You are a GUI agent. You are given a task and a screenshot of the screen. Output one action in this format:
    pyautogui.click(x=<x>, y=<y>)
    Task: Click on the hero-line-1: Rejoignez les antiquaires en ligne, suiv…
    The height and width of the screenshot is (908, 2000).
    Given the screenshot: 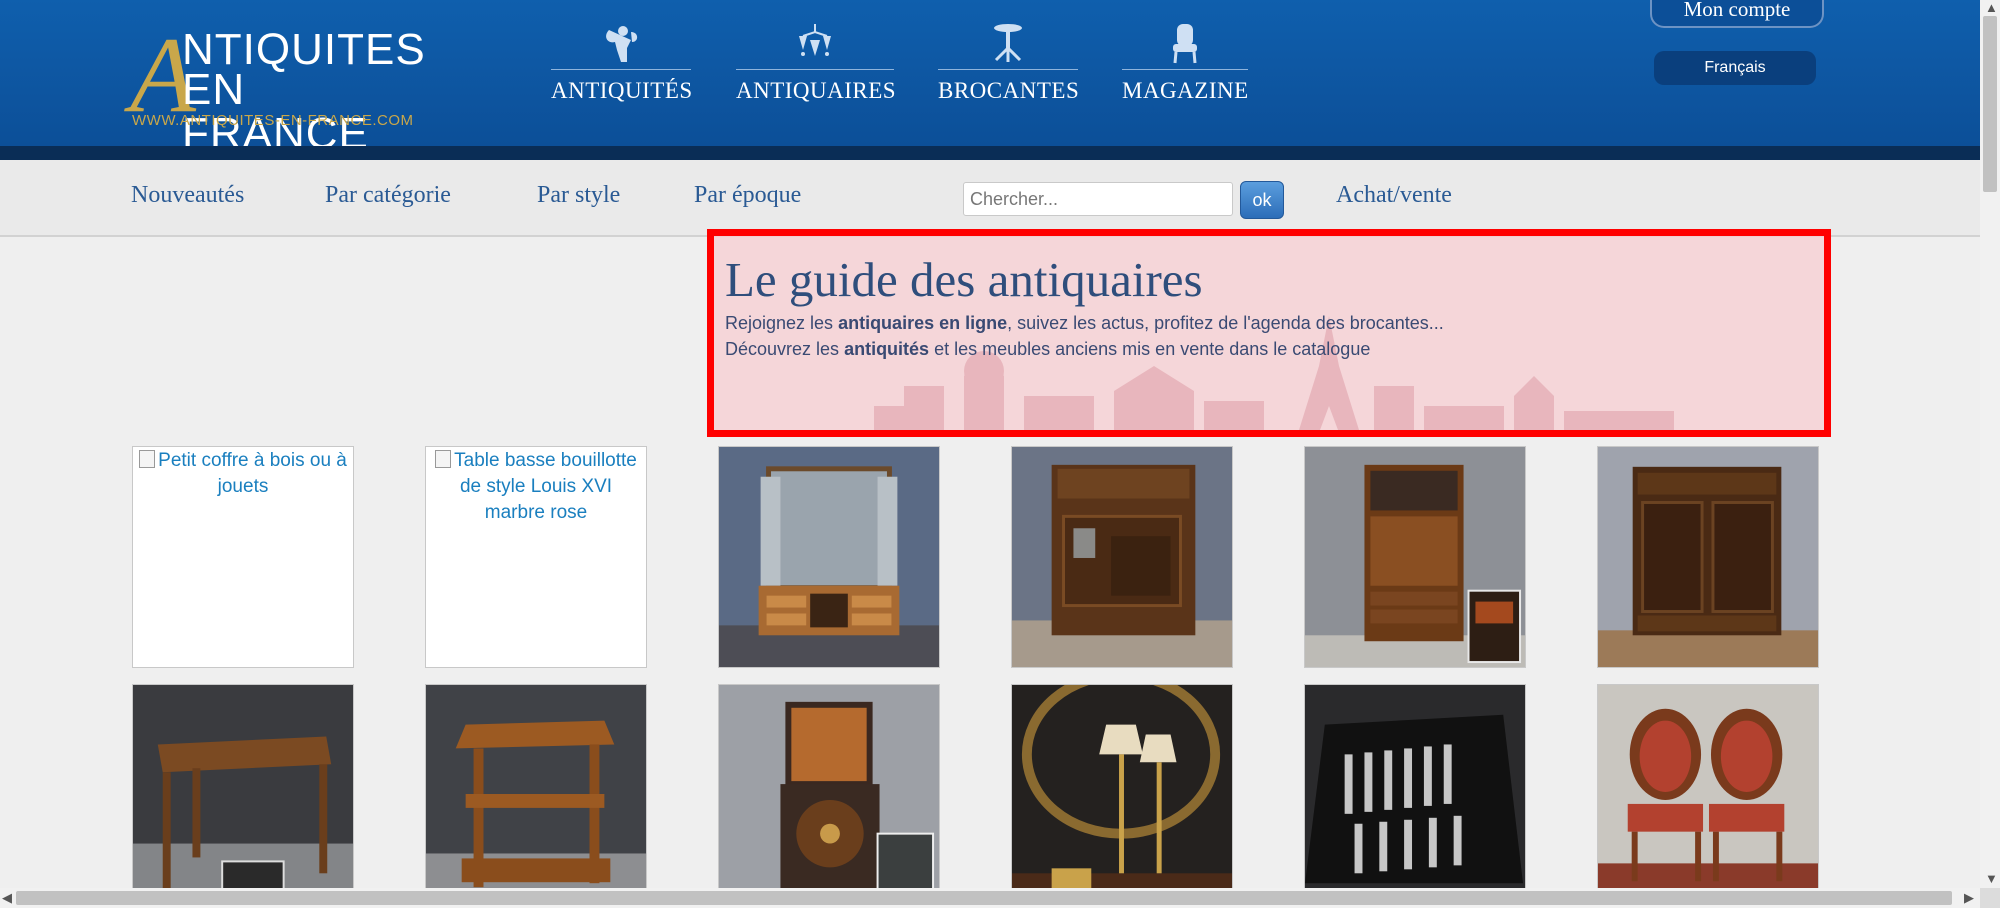 What is the action you would take?
    pyautogui.click(x=1084, y=323)
    